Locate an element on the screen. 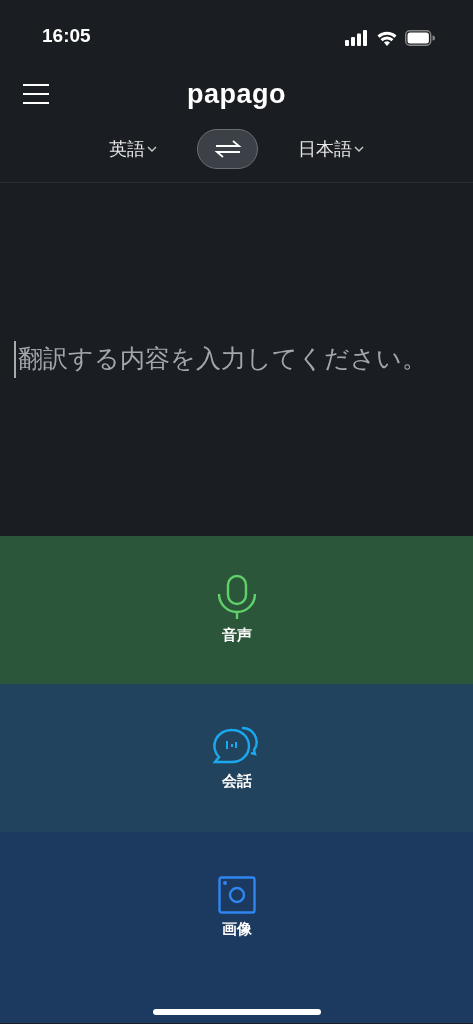  menu-icon is located at coordinates (36, 94).